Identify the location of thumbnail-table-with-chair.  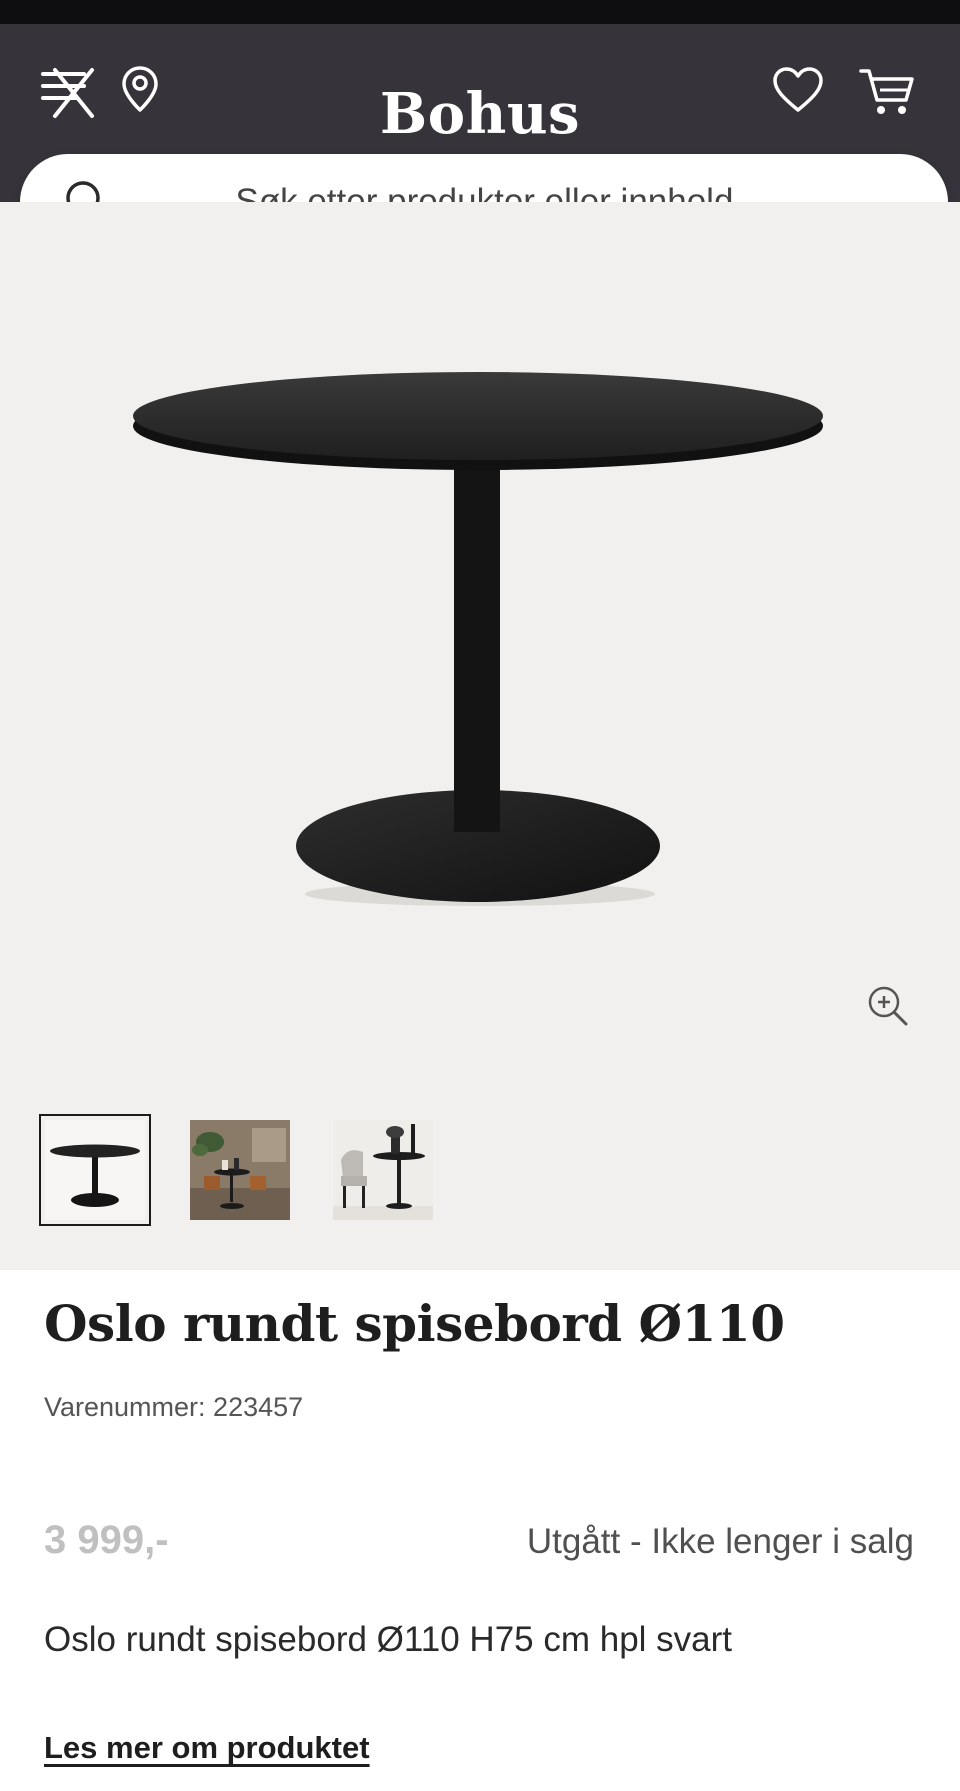
(383, 1170).